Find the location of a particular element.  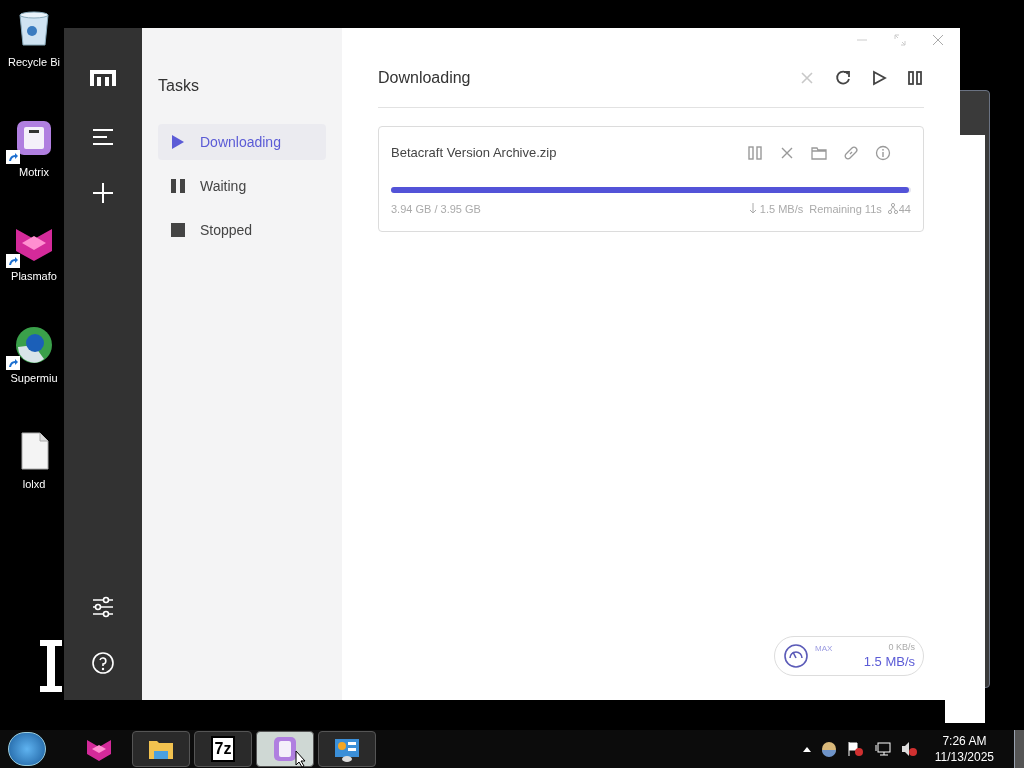

task-list-tab: Stopped is located at coordinates (242, 230).